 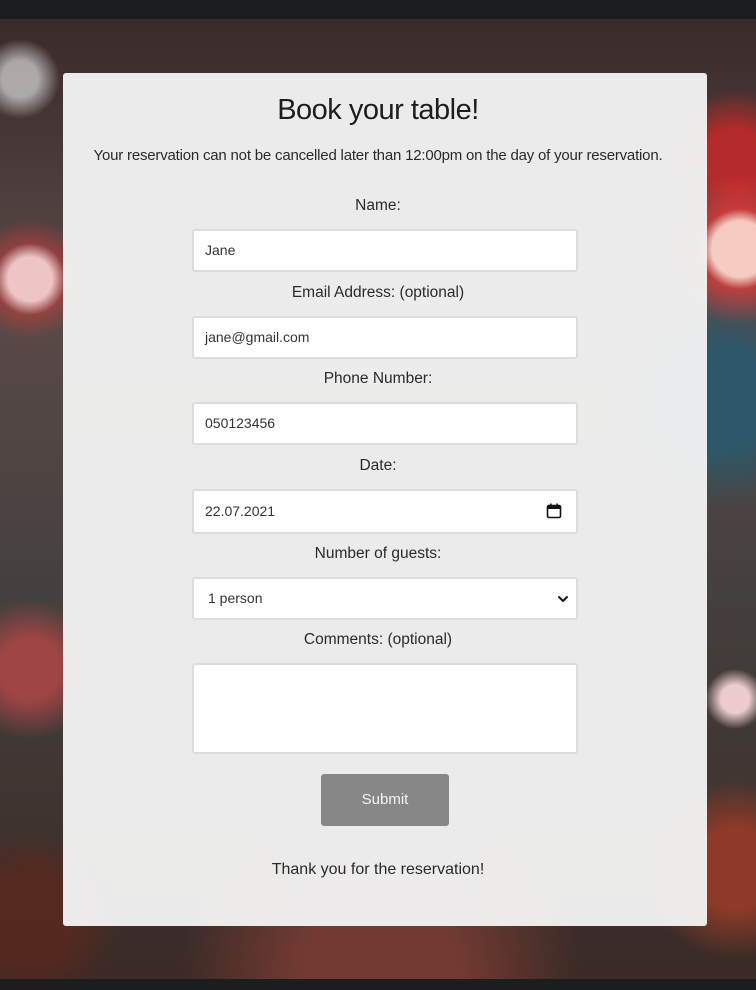 I want to click on guests-select: 1 person, so click(x=385, y=598).